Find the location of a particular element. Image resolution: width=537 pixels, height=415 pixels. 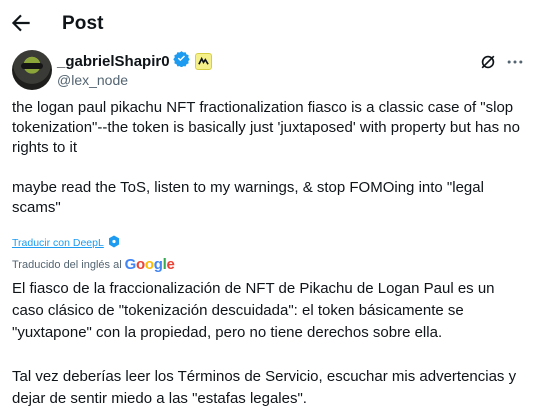

back-arrow-icon is located at coordinates (21, 23).